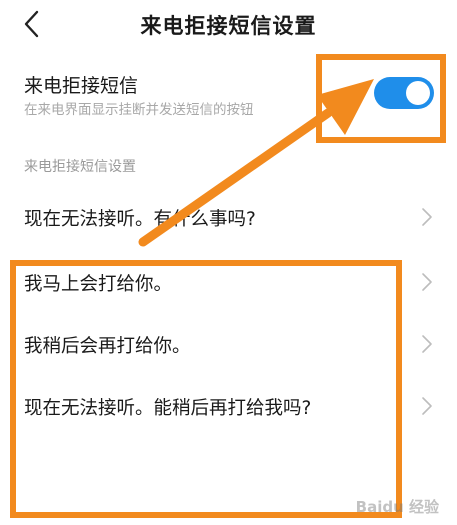 This screenshot has width=457, height=525. I want to click on page-title: 来电拒接短信设置, so click(228, 26).